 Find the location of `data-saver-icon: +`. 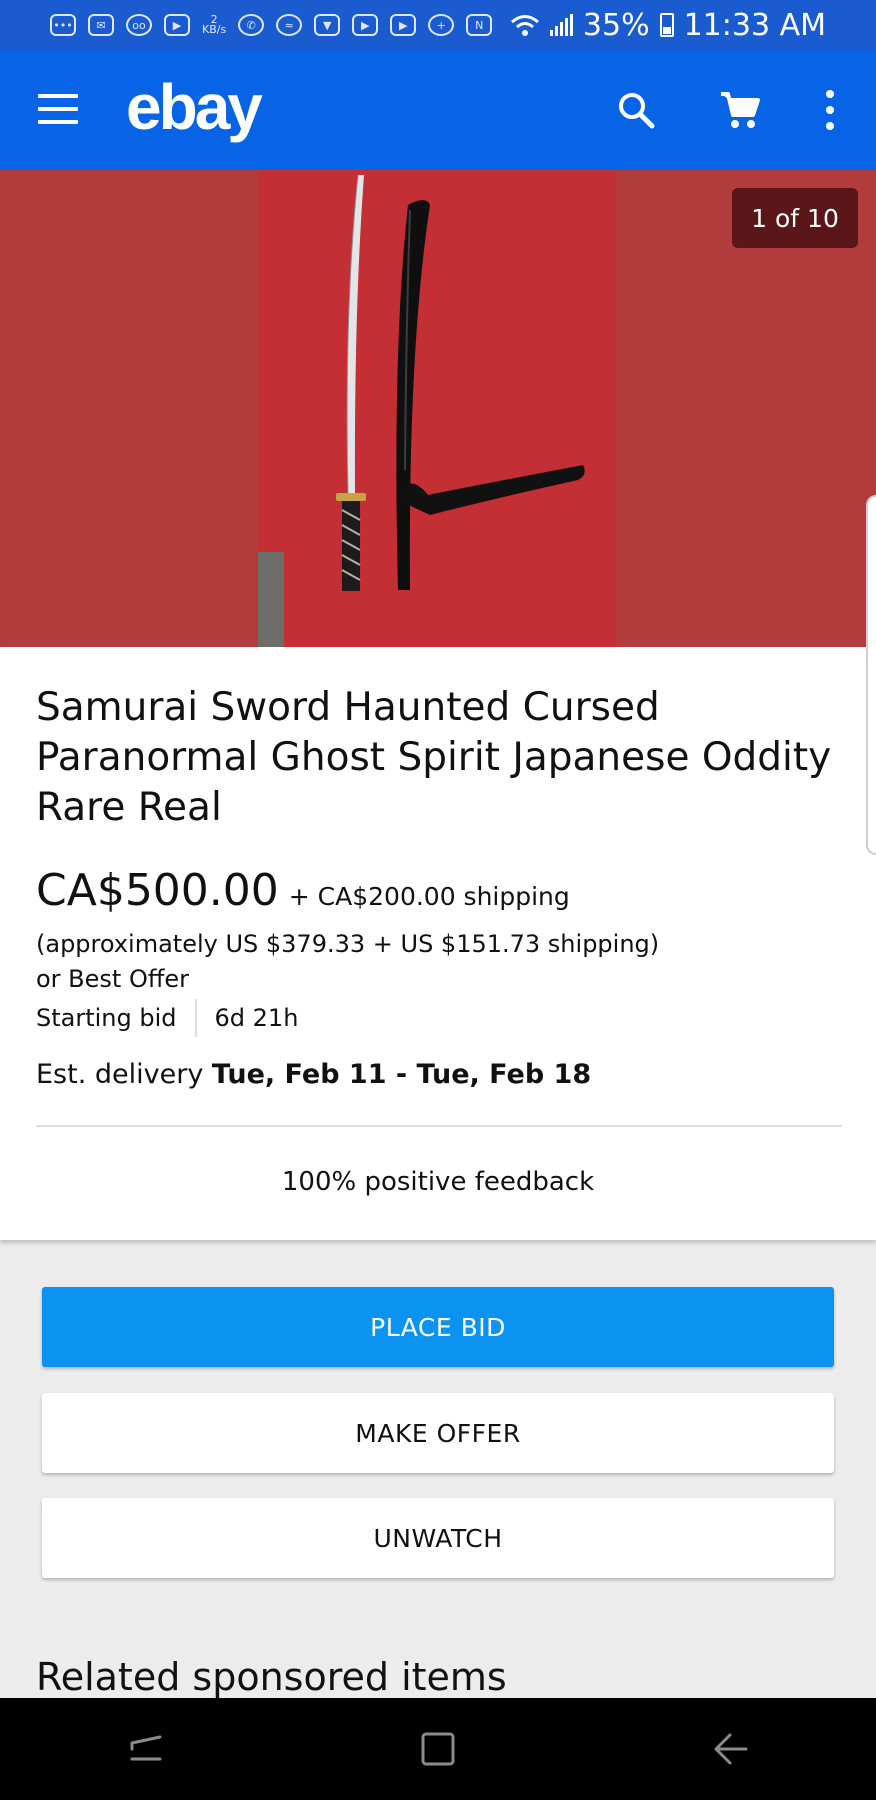

data-saver-icon: + is located at coordinates (441, 25).